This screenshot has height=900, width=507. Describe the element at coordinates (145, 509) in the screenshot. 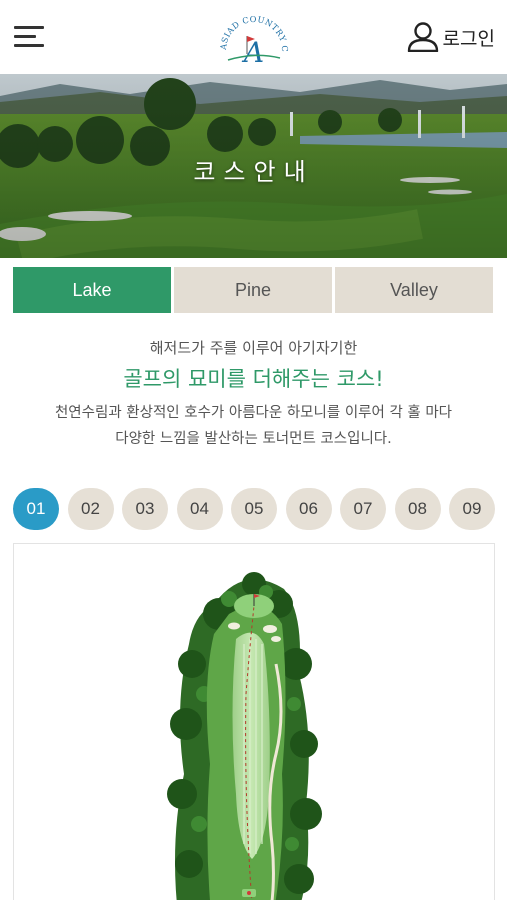

I see `hole-button-03: 03` at that location.